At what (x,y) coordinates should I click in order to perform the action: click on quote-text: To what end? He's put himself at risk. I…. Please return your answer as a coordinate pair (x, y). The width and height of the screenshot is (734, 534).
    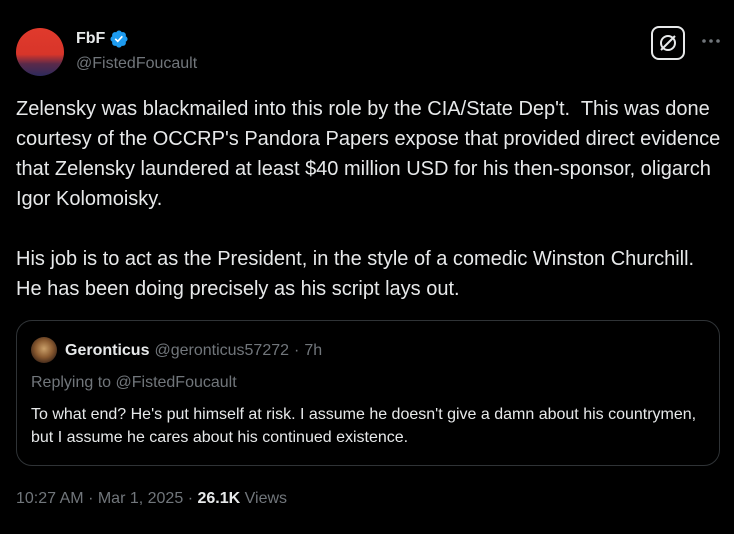
    Looking at the image, I should click on (366, 426).